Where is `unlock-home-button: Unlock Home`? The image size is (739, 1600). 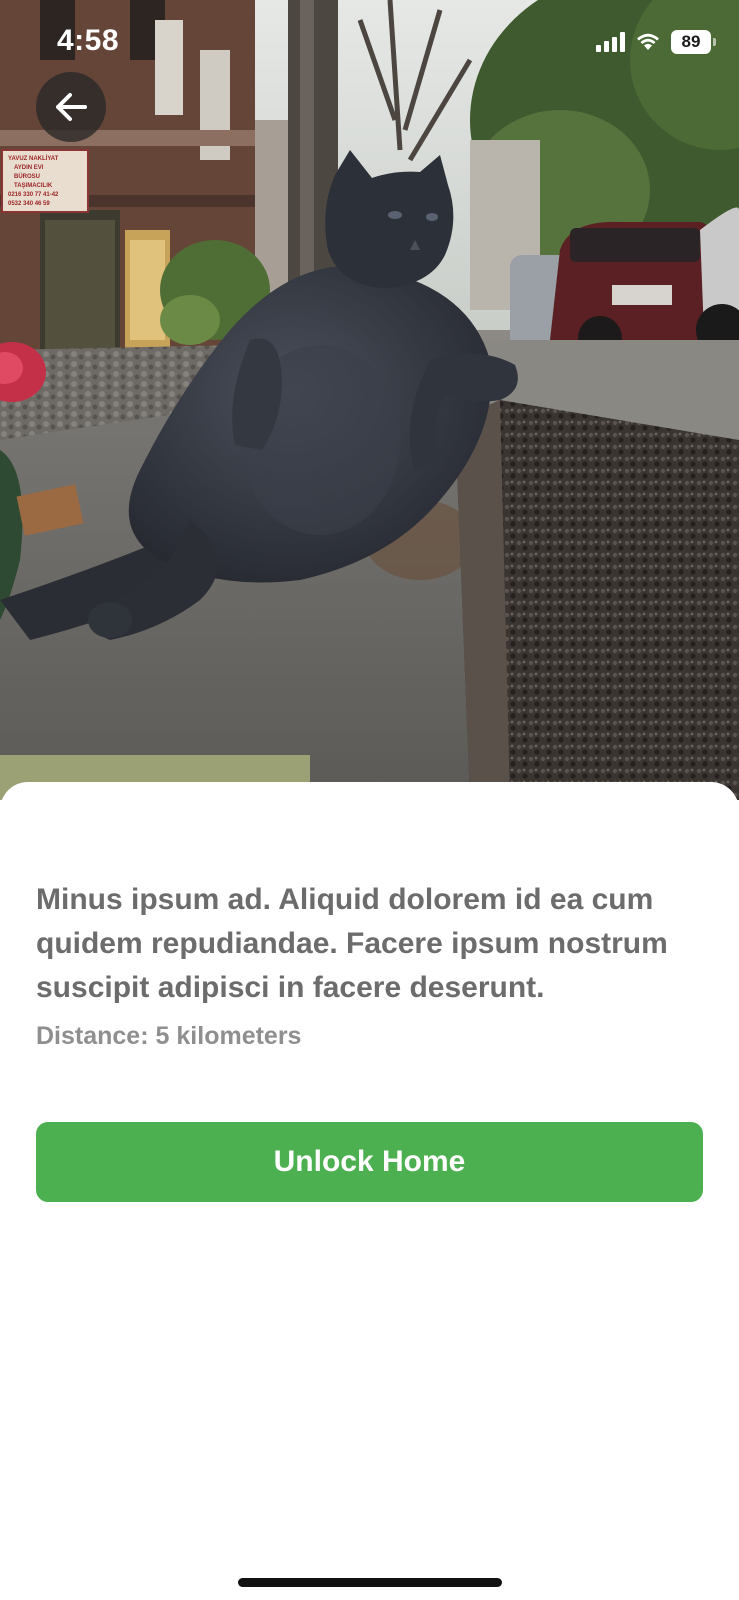
unlock-home-button: Unlock Home is located at coordinates (369, 1162).